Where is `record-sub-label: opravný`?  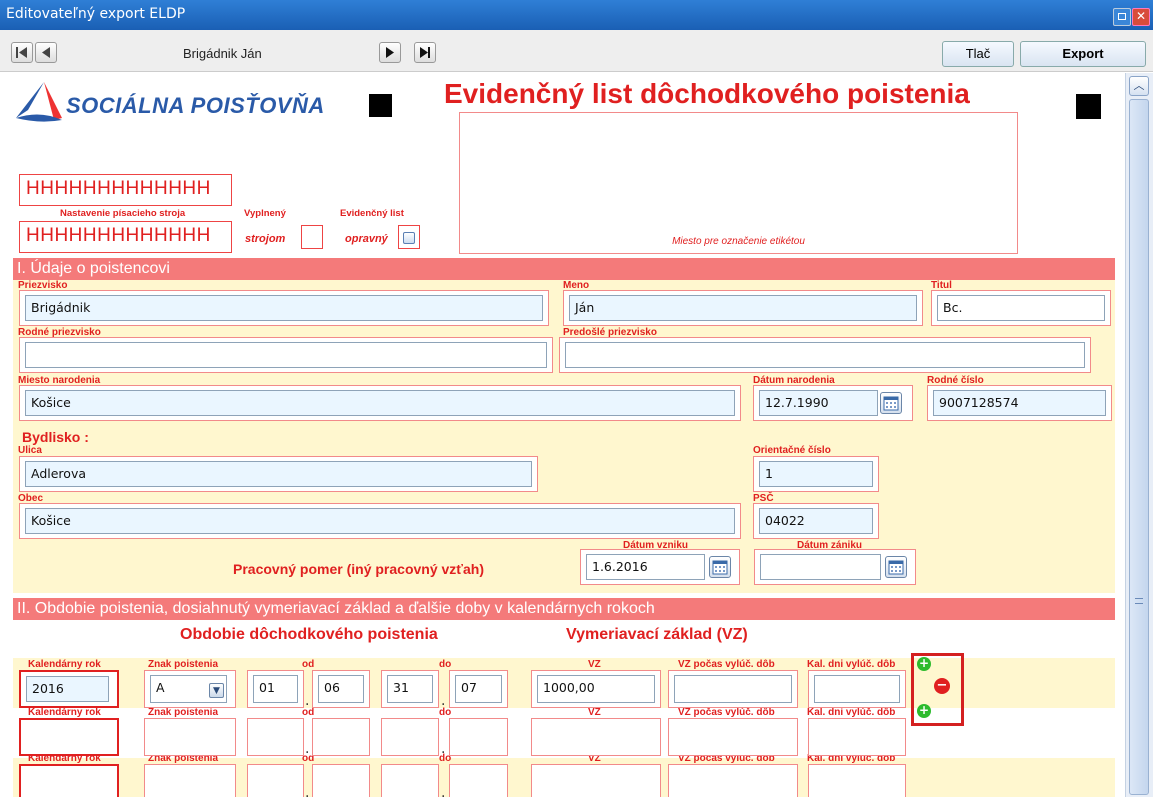 record-sub-label: opravný is located at coordinates (366, 239).